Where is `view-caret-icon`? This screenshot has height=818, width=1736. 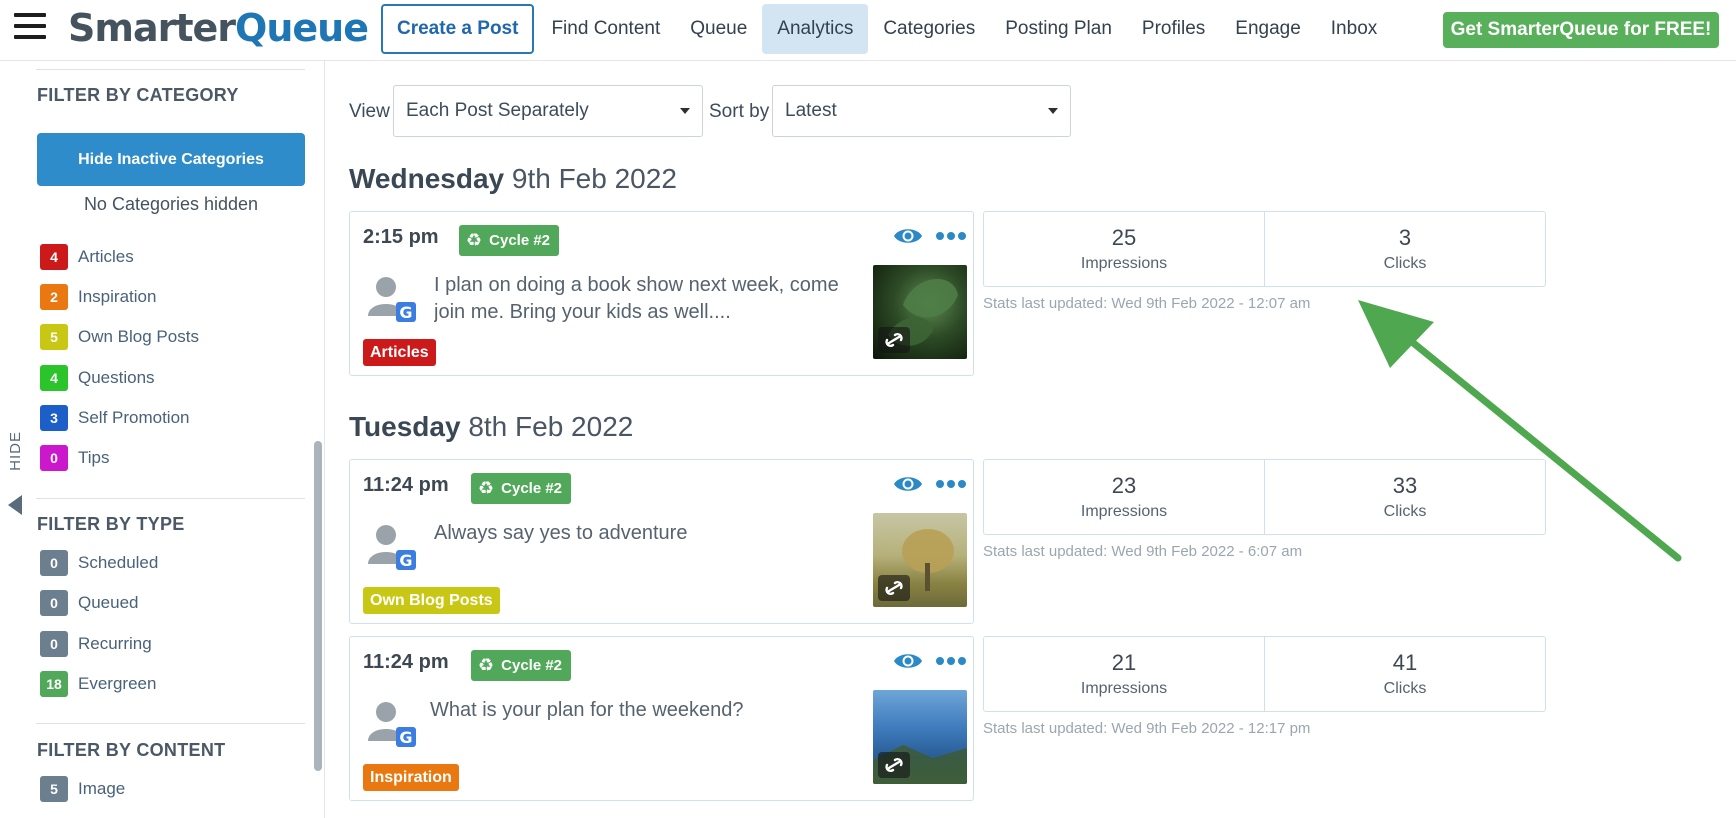 view-caret-icon is located at coordinates (685, 111).